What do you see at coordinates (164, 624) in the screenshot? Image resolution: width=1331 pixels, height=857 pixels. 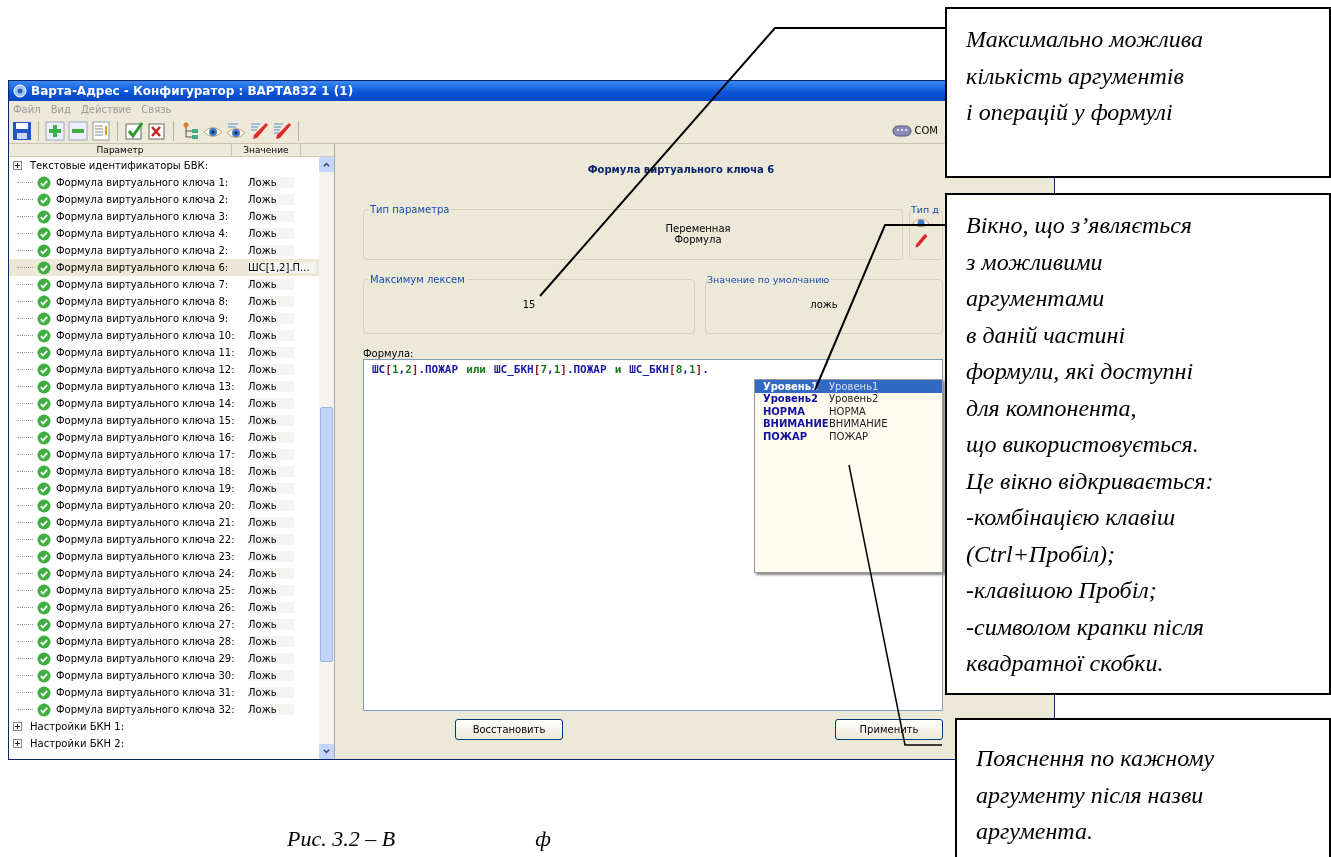 I see `tree-item: Формула виртуального ключа 27: Ложь` at bounding box center [164, 624].